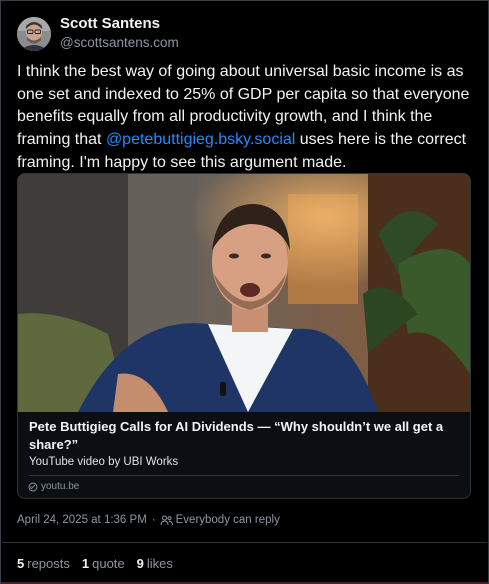 The width and height of the screenshot is (489, 584). What do you see at coordinates (227, 520) in the screenshot?
I see `reply-setting-label: Everybody can reply` at bounding box center [227, 520].